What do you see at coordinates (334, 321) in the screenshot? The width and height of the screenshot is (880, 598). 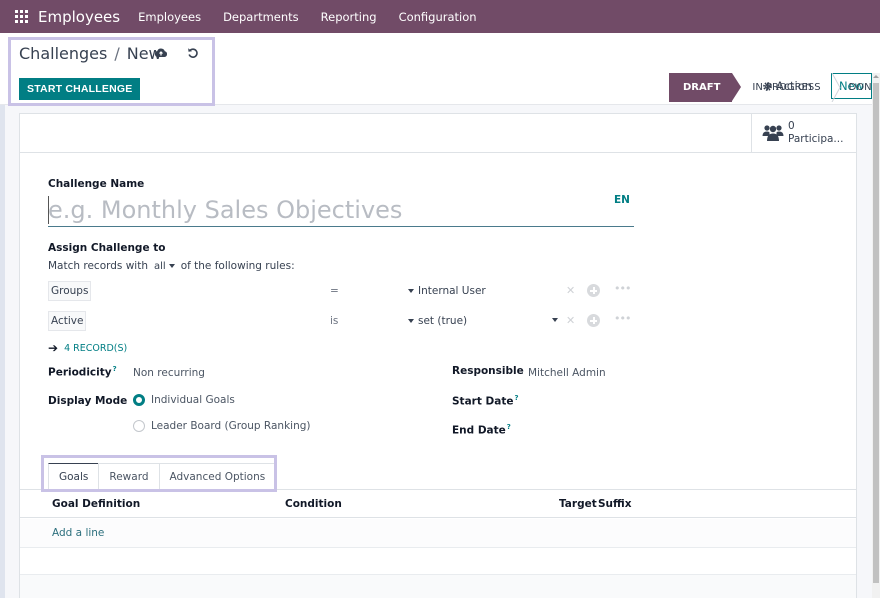 I see `rule-operator: is` at bounding box center [334, 321].